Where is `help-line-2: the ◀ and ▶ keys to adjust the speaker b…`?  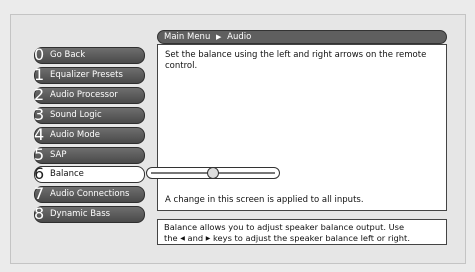
help-line-2: the ◀ and ▶ keys to adjust the speaker b… is located at coordinates (302, 239).